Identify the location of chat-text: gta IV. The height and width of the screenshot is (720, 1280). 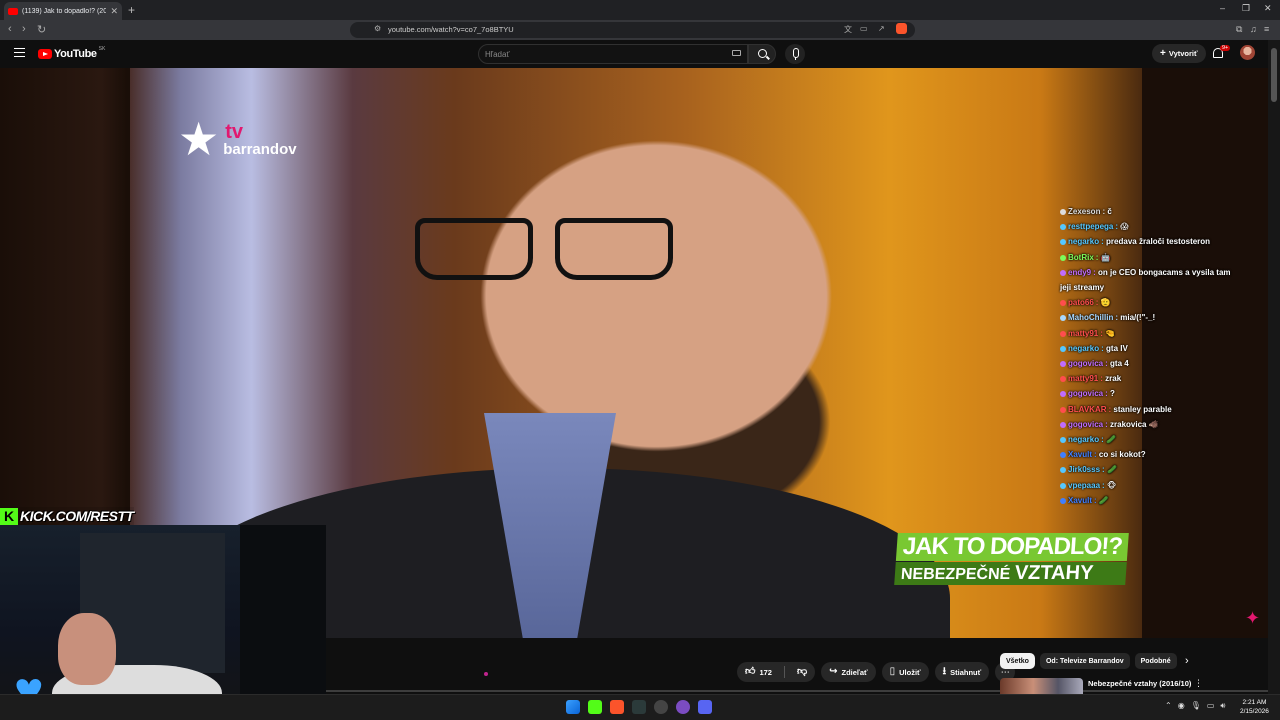
(1117, 348).